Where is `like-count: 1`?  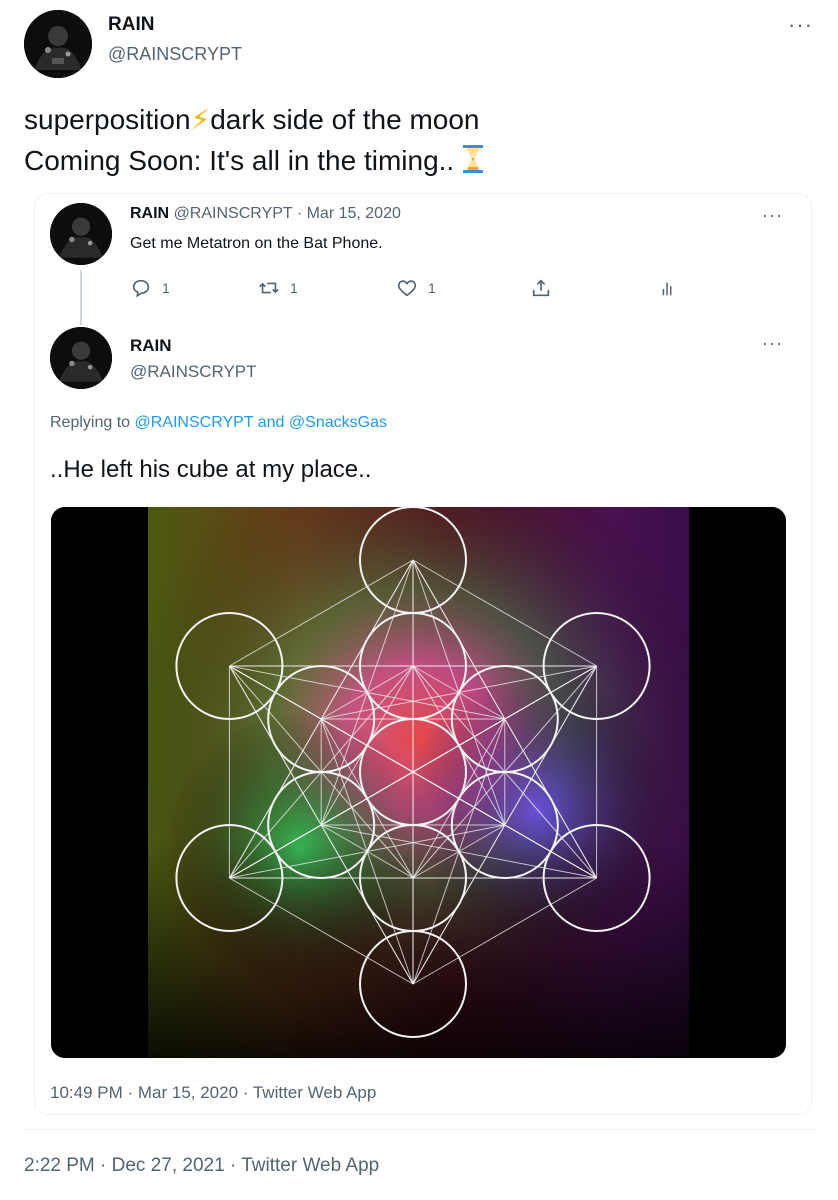 like-count: 1 is located at coordinates (432, 288).